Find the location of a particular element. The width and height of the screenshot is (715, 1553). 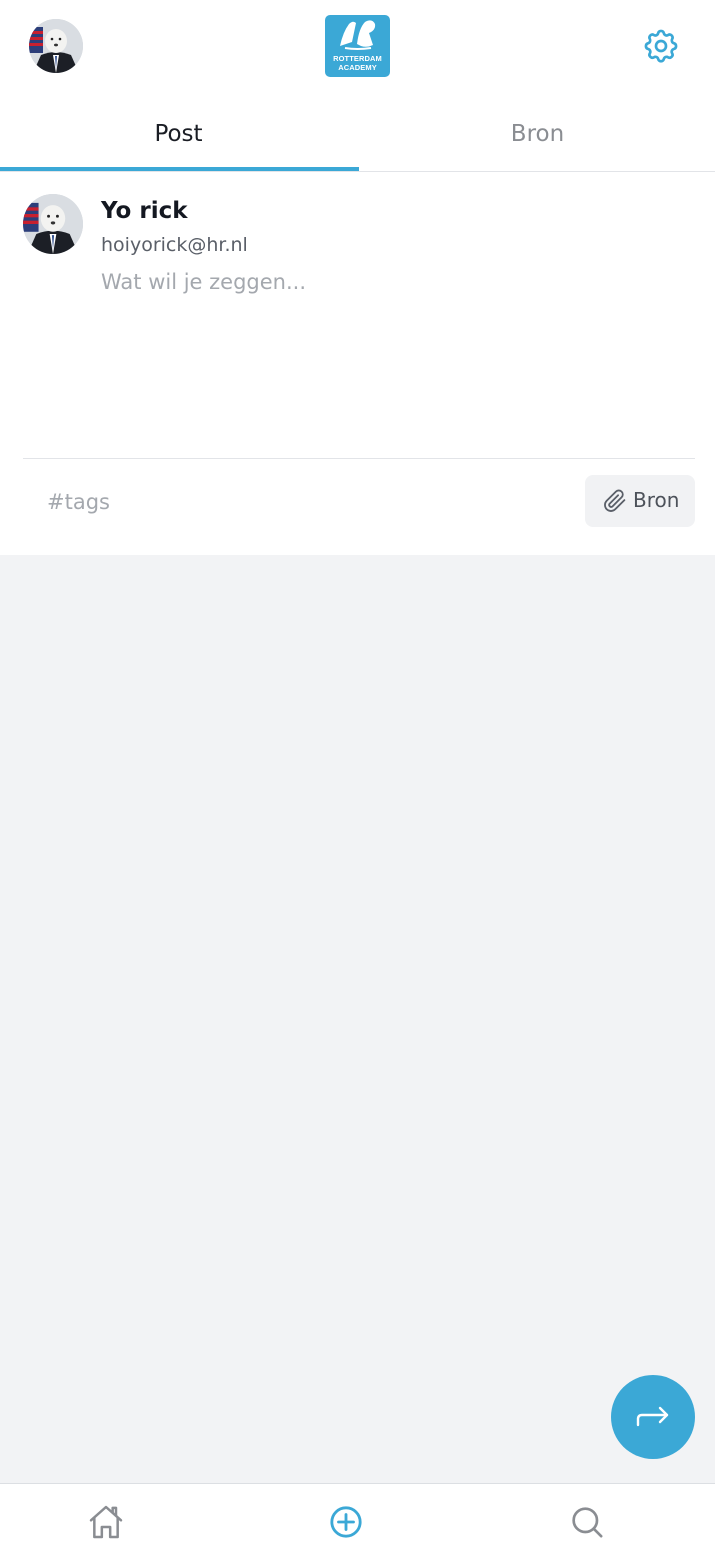

submit-post-button is located at coordinates (653, 1417).